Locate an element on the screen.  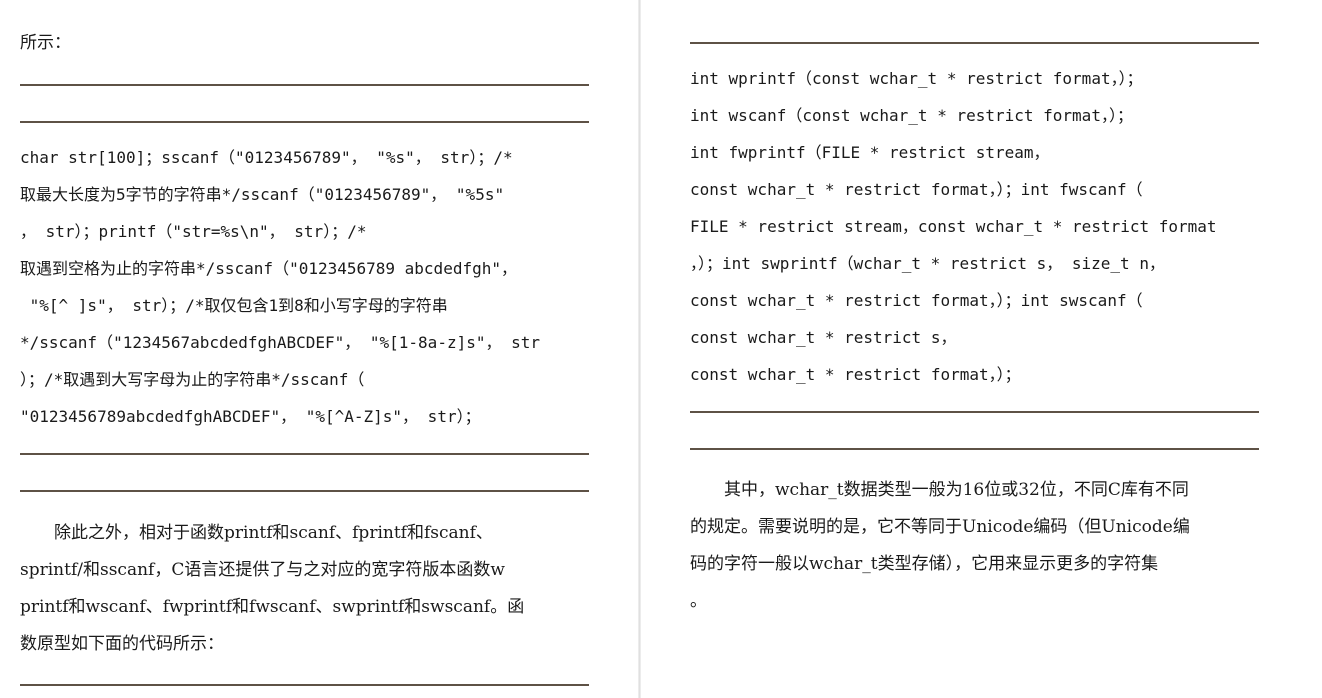
code-line: int fwprintf（FILE * restrict stream， is located at coordinates (870, 152).